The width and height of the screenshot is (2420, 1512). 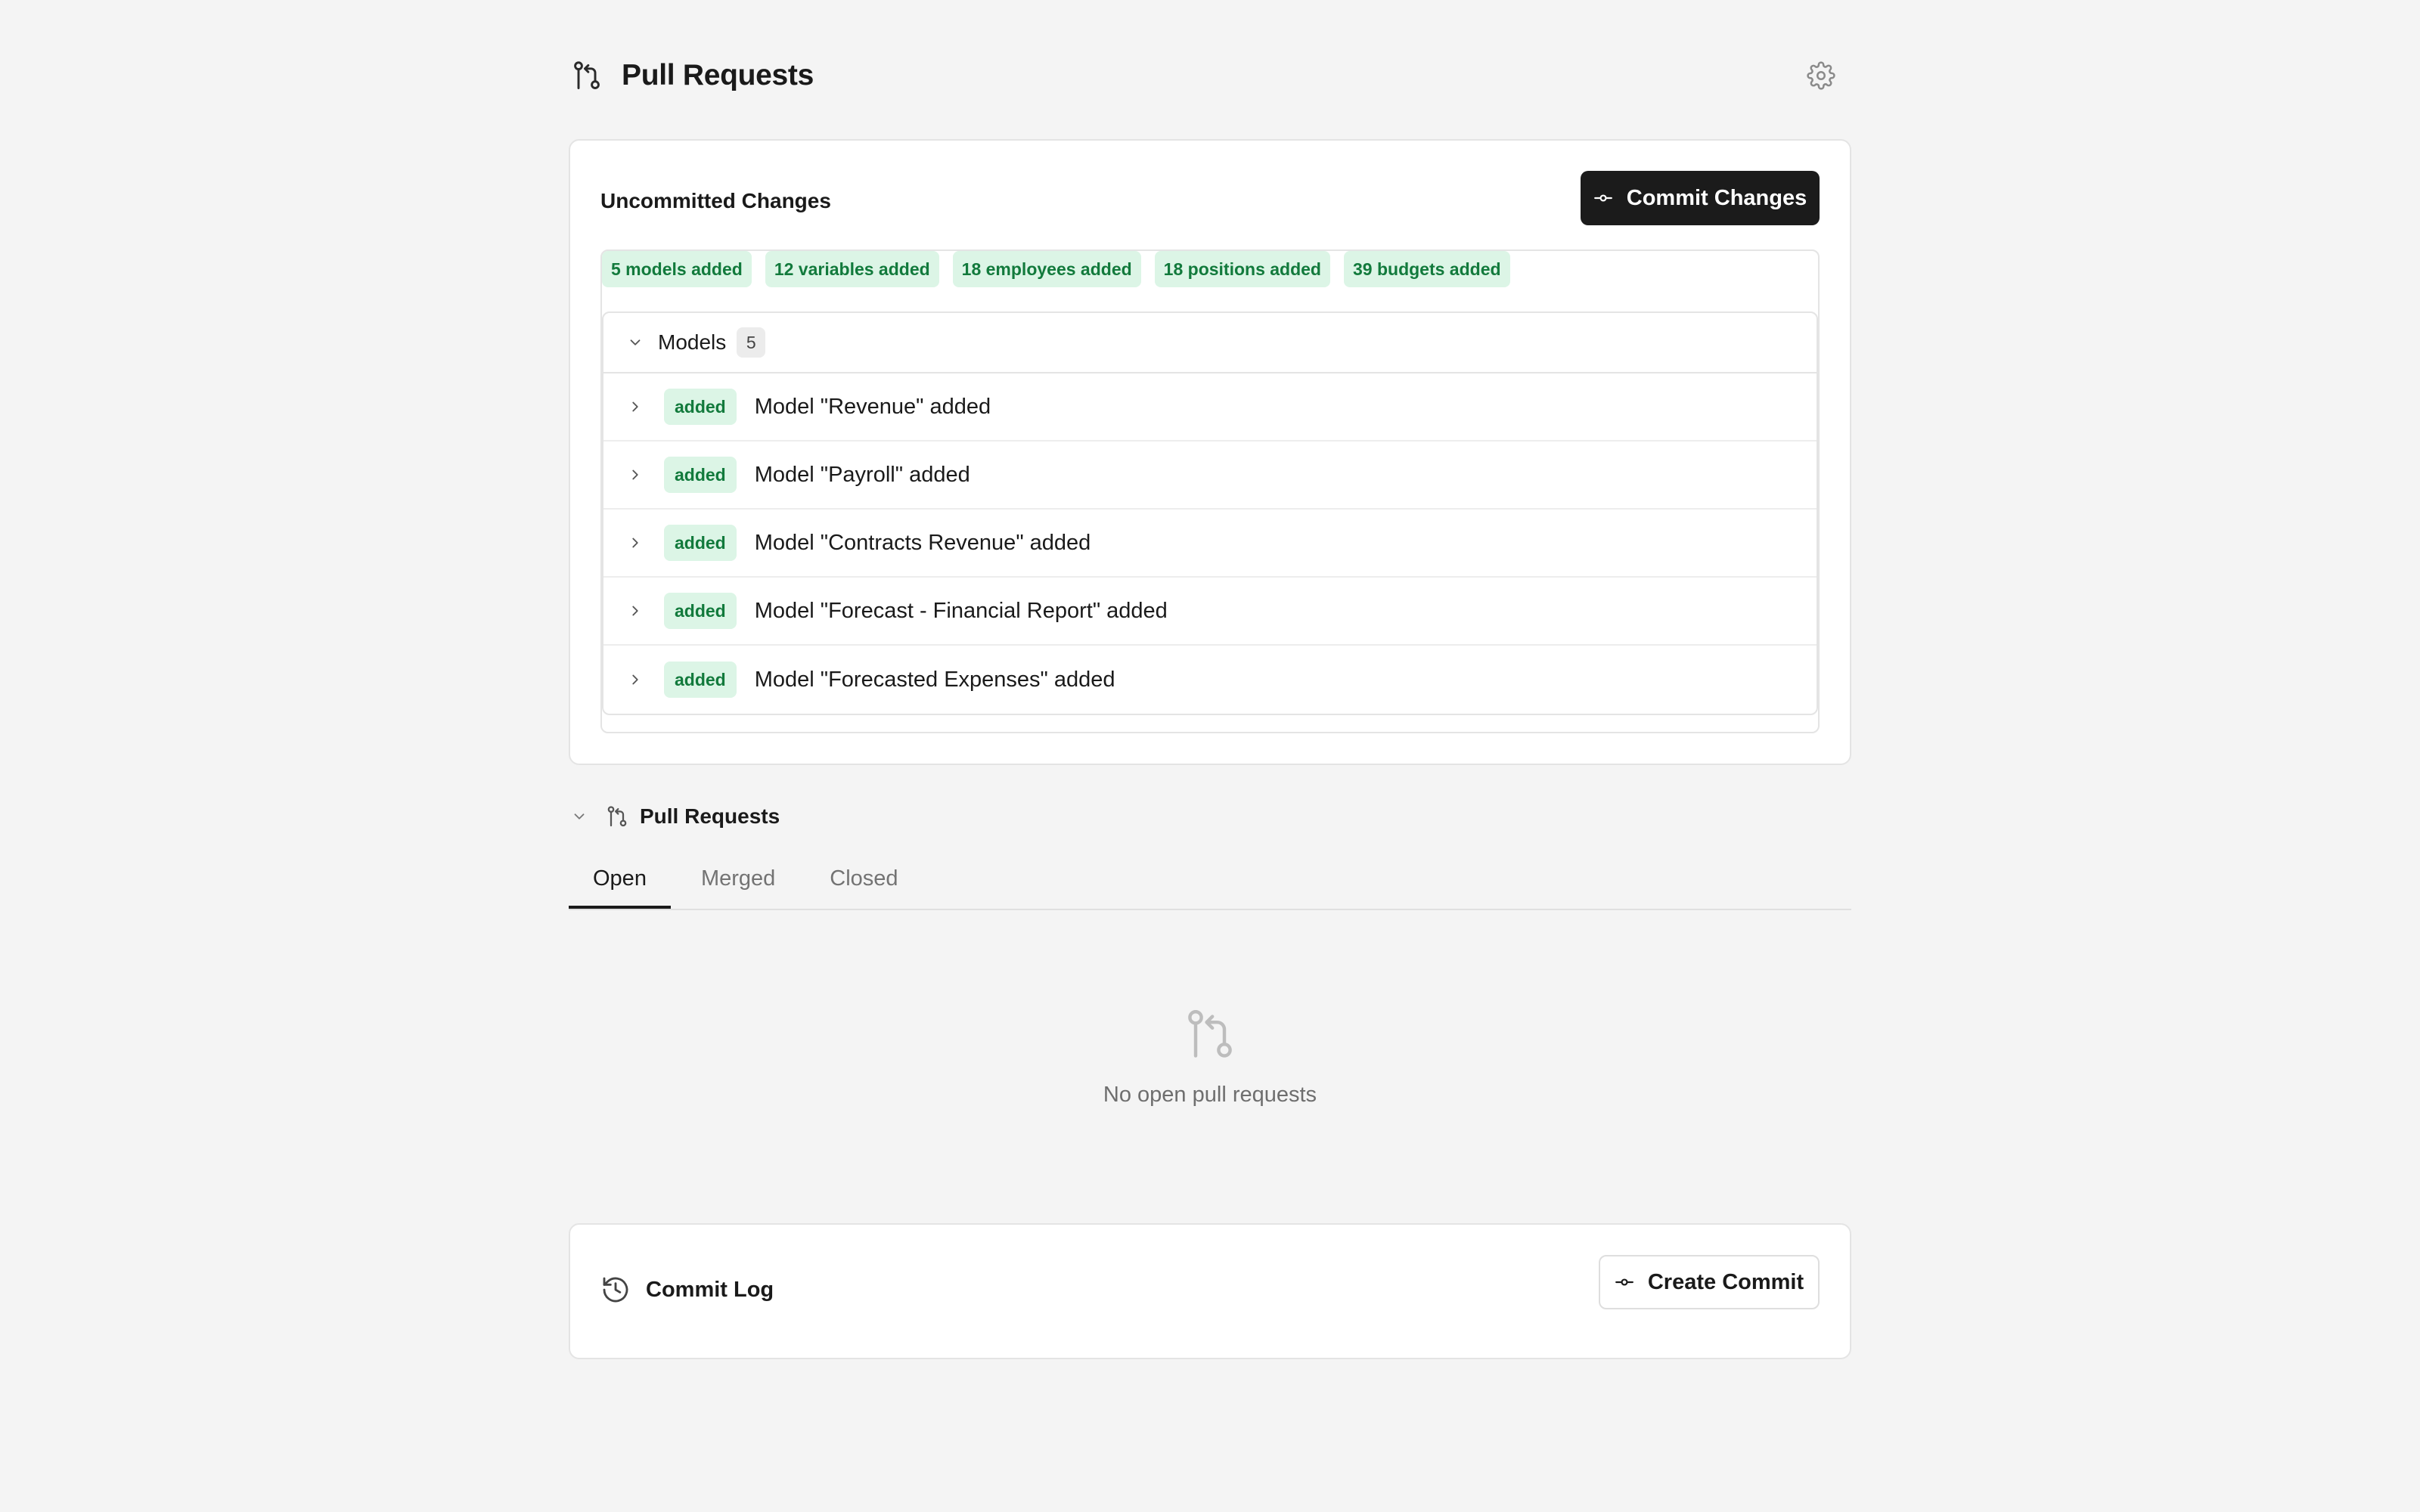 What do you see at coordinates (1717, 197) in the screenshot?
I see `commit-changes-label: Commit Changes` at bounding box center [1717, 197].